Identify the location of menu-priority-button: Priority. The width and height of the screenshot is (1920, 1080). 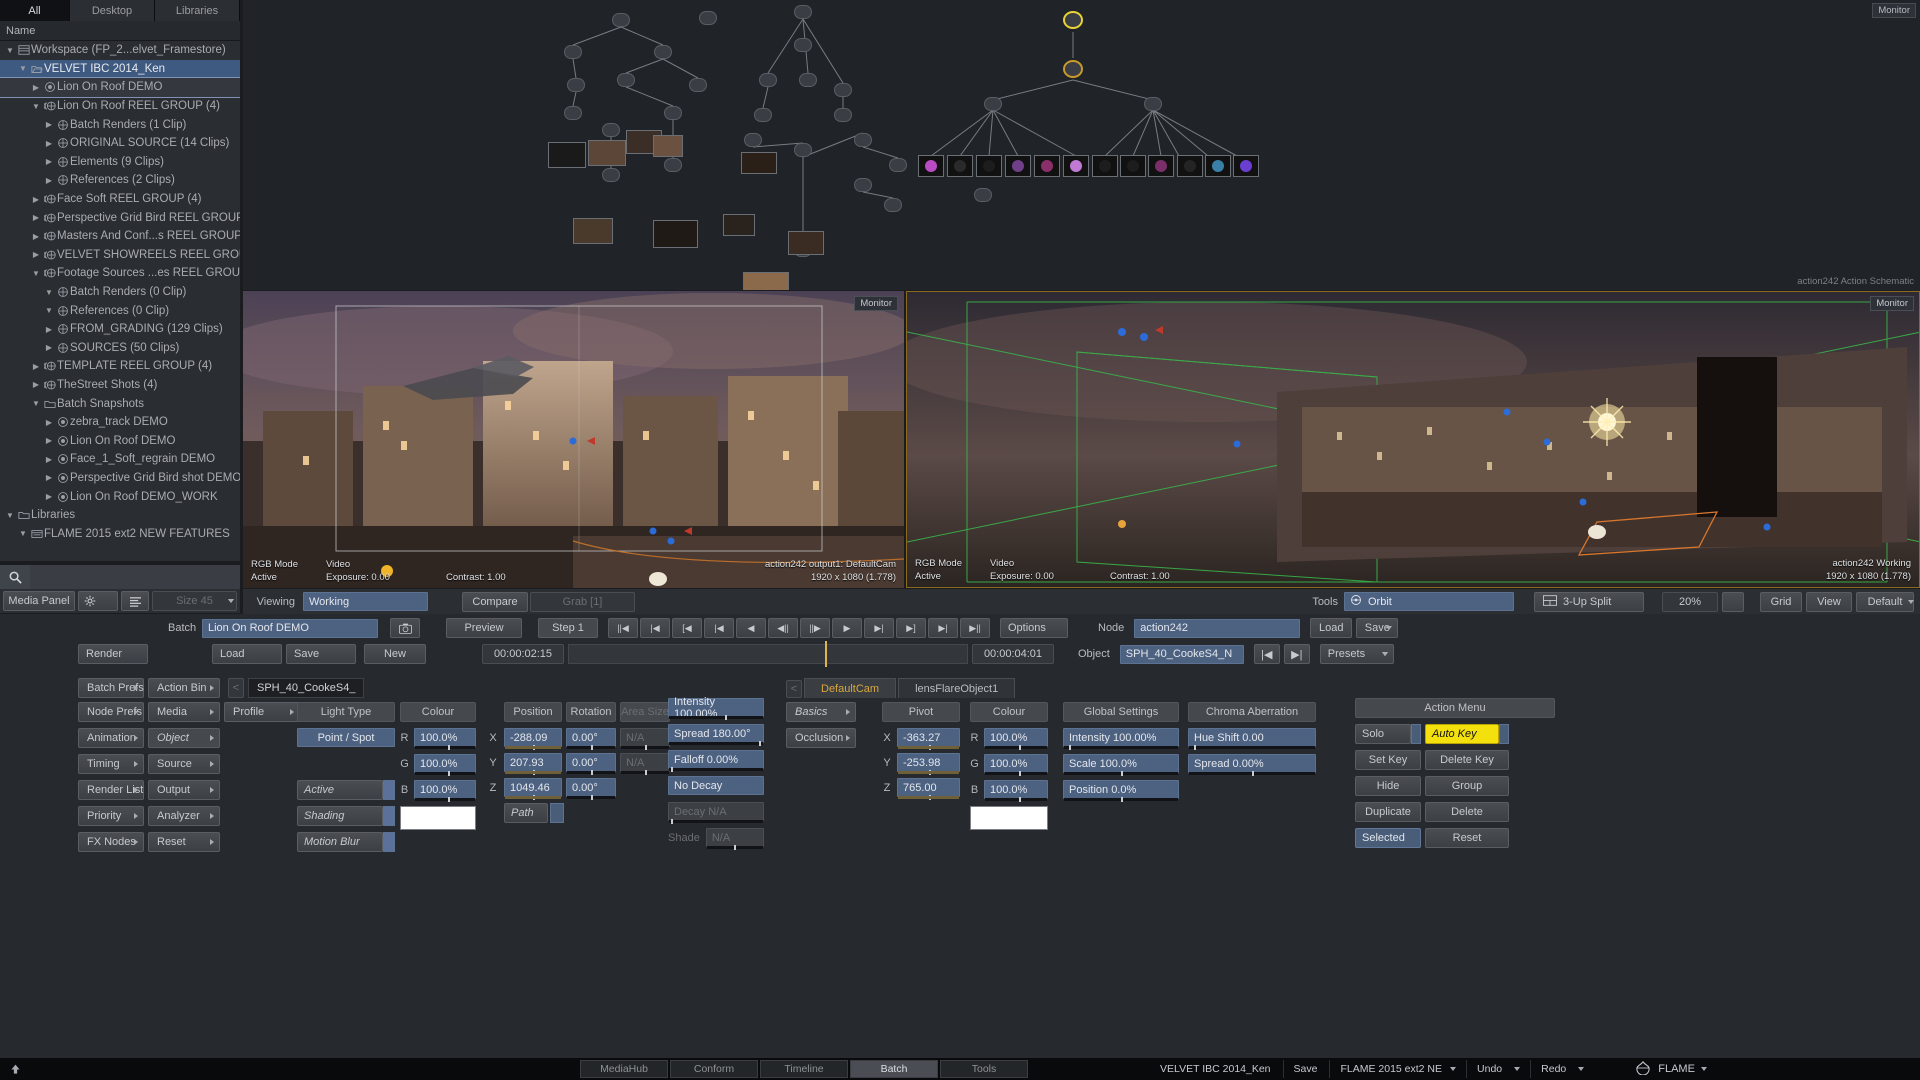
(111, 816).